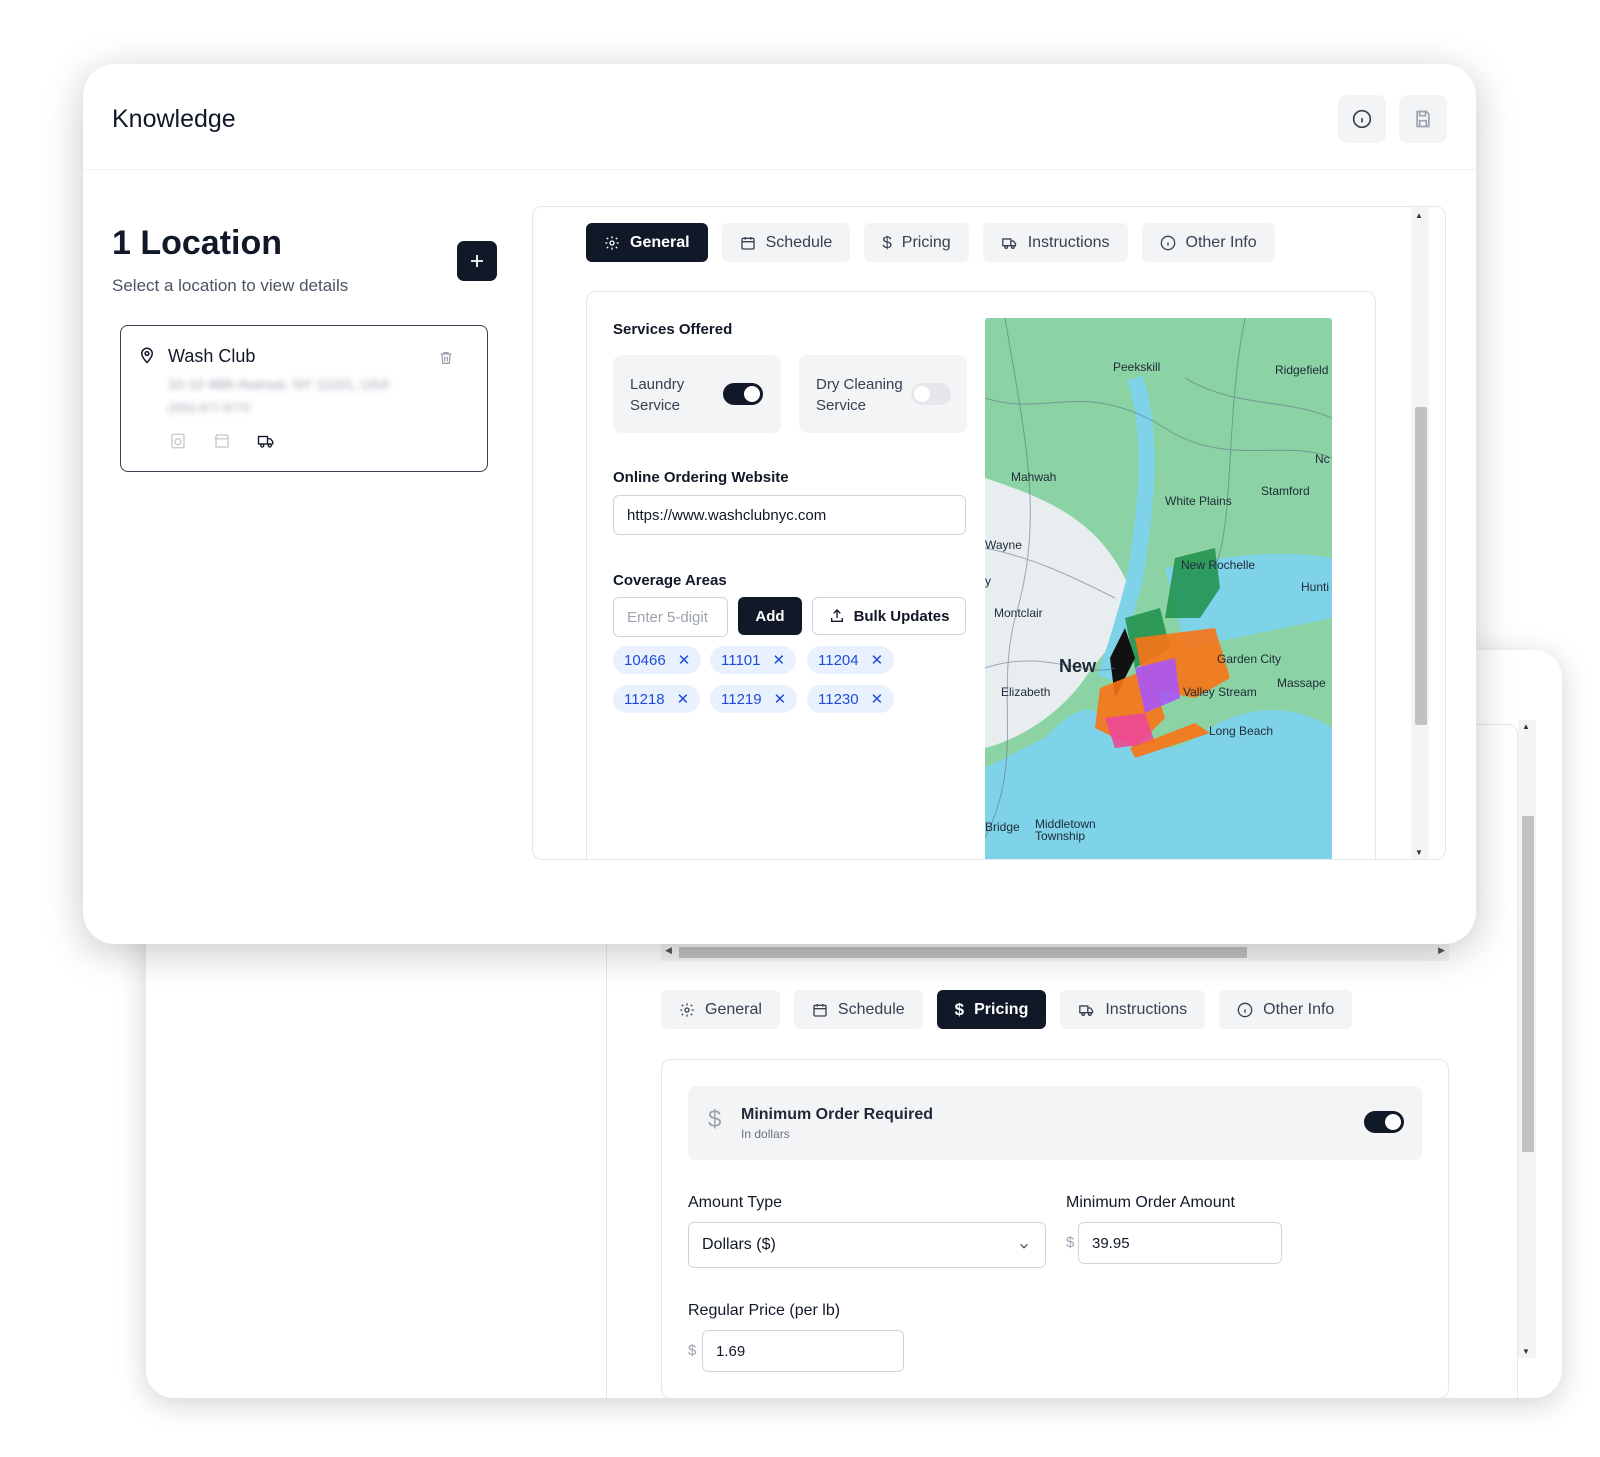 The width and height of the screenshot is (1600, 1457). I want to click on horizontal-scrollbar: ◀ ▶, so click(1055, 952).